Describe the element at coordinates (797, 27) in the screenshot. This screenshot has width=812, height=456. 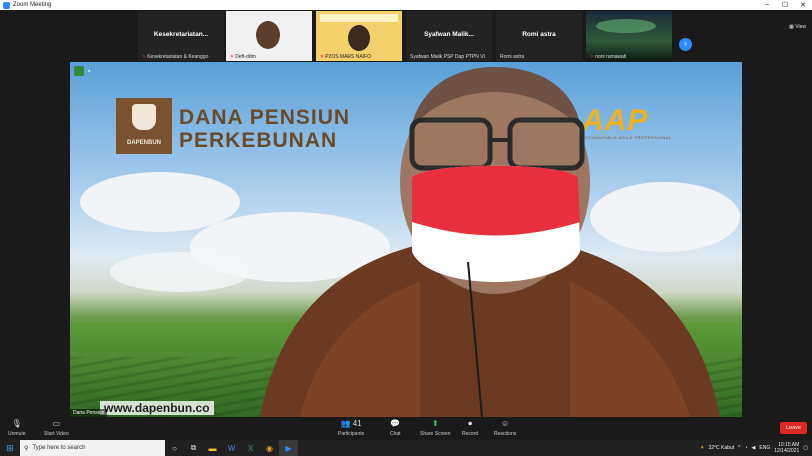
I see `view-button: ▦ View` at that location.